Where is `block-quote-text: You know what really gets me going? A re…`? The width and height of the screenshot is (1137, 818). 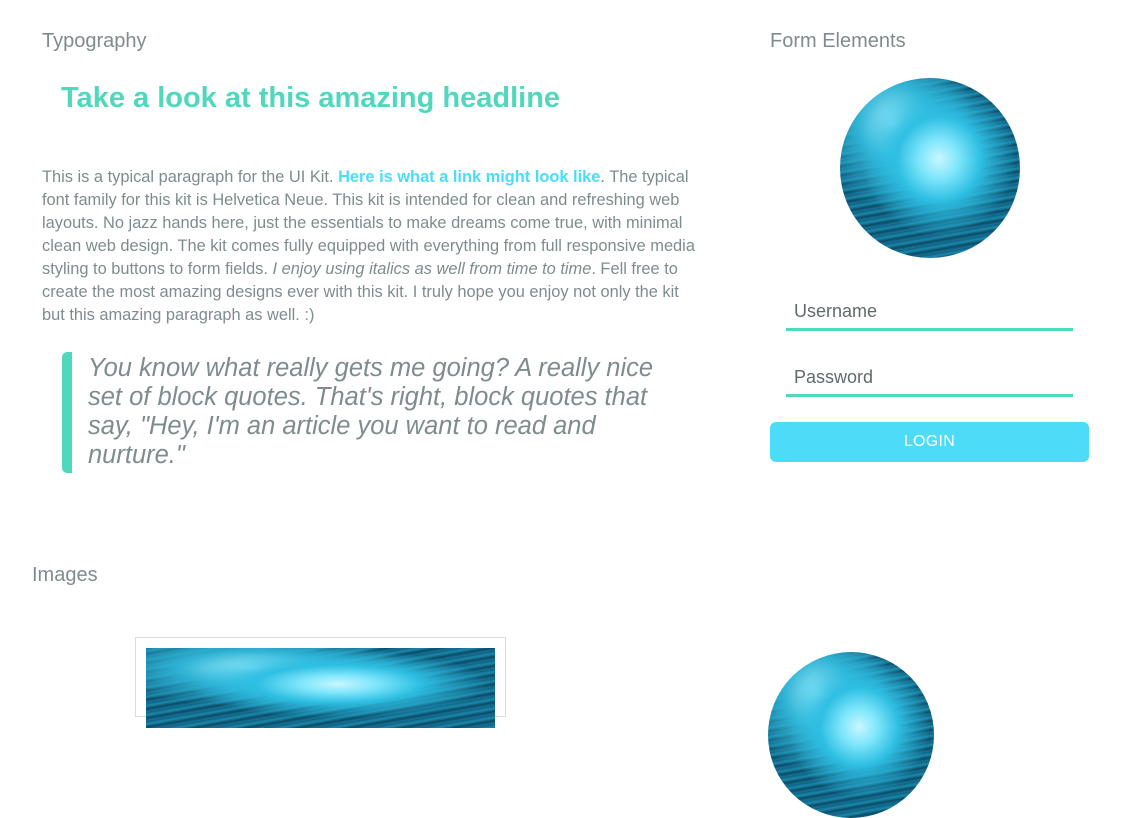 block-quote-text: You know what really gets me going? A re… is located at coordinates (371, 411).